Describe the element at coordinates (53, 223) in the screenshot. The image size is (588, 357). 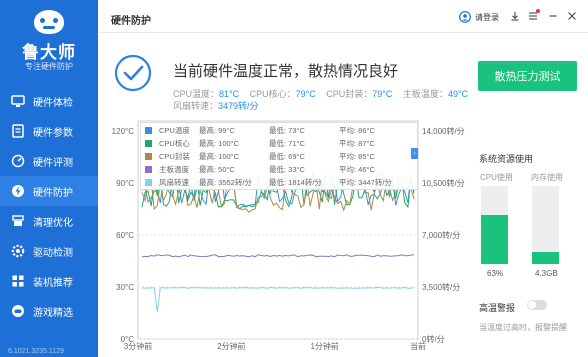
I see `sidebar-item-label: 清理优化` at that location.